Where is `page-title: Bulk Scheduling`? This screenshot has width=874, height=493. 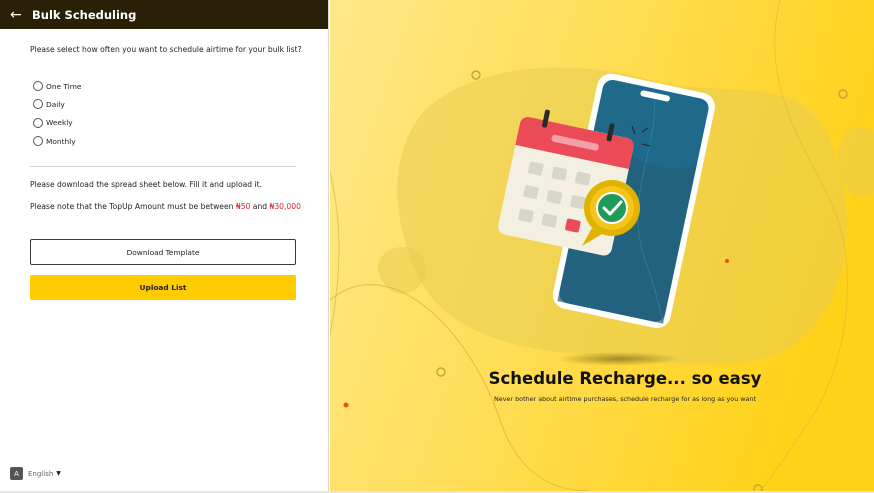 page-title: Bulk Scheduling is located at coordinates (84, 14).